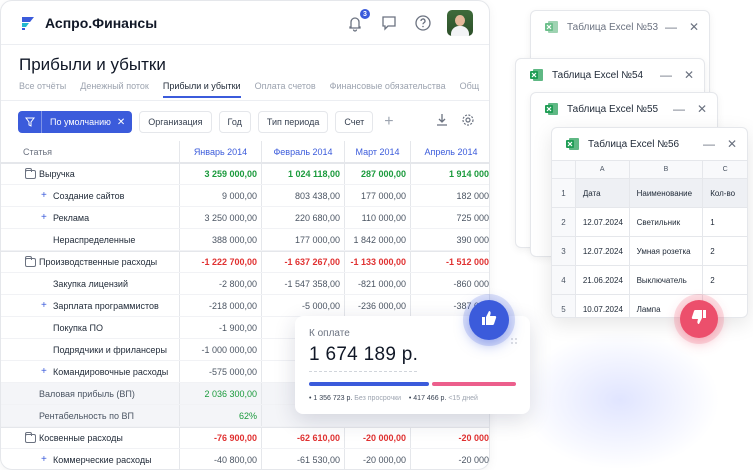 Image resolution: width=753 pixels, height=470 pixels. Describe the element at coordinates (667, 251) in the screenshot. I see `excel-cell: Умная розетка` at that location.